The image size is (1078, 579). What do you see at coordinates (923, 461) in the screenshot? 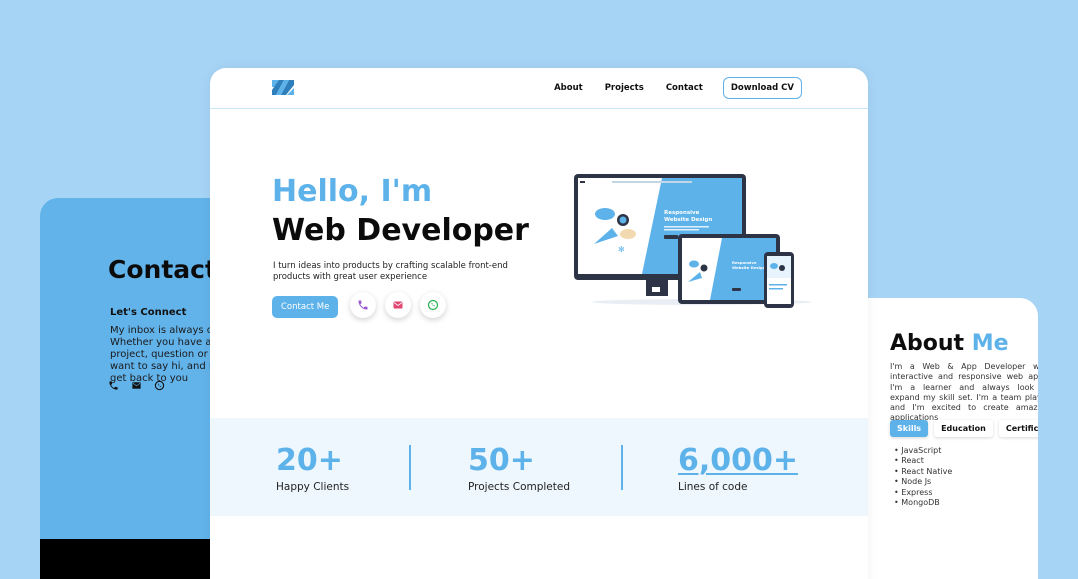
I see `list-item: React` at bounding box center [923, 461].